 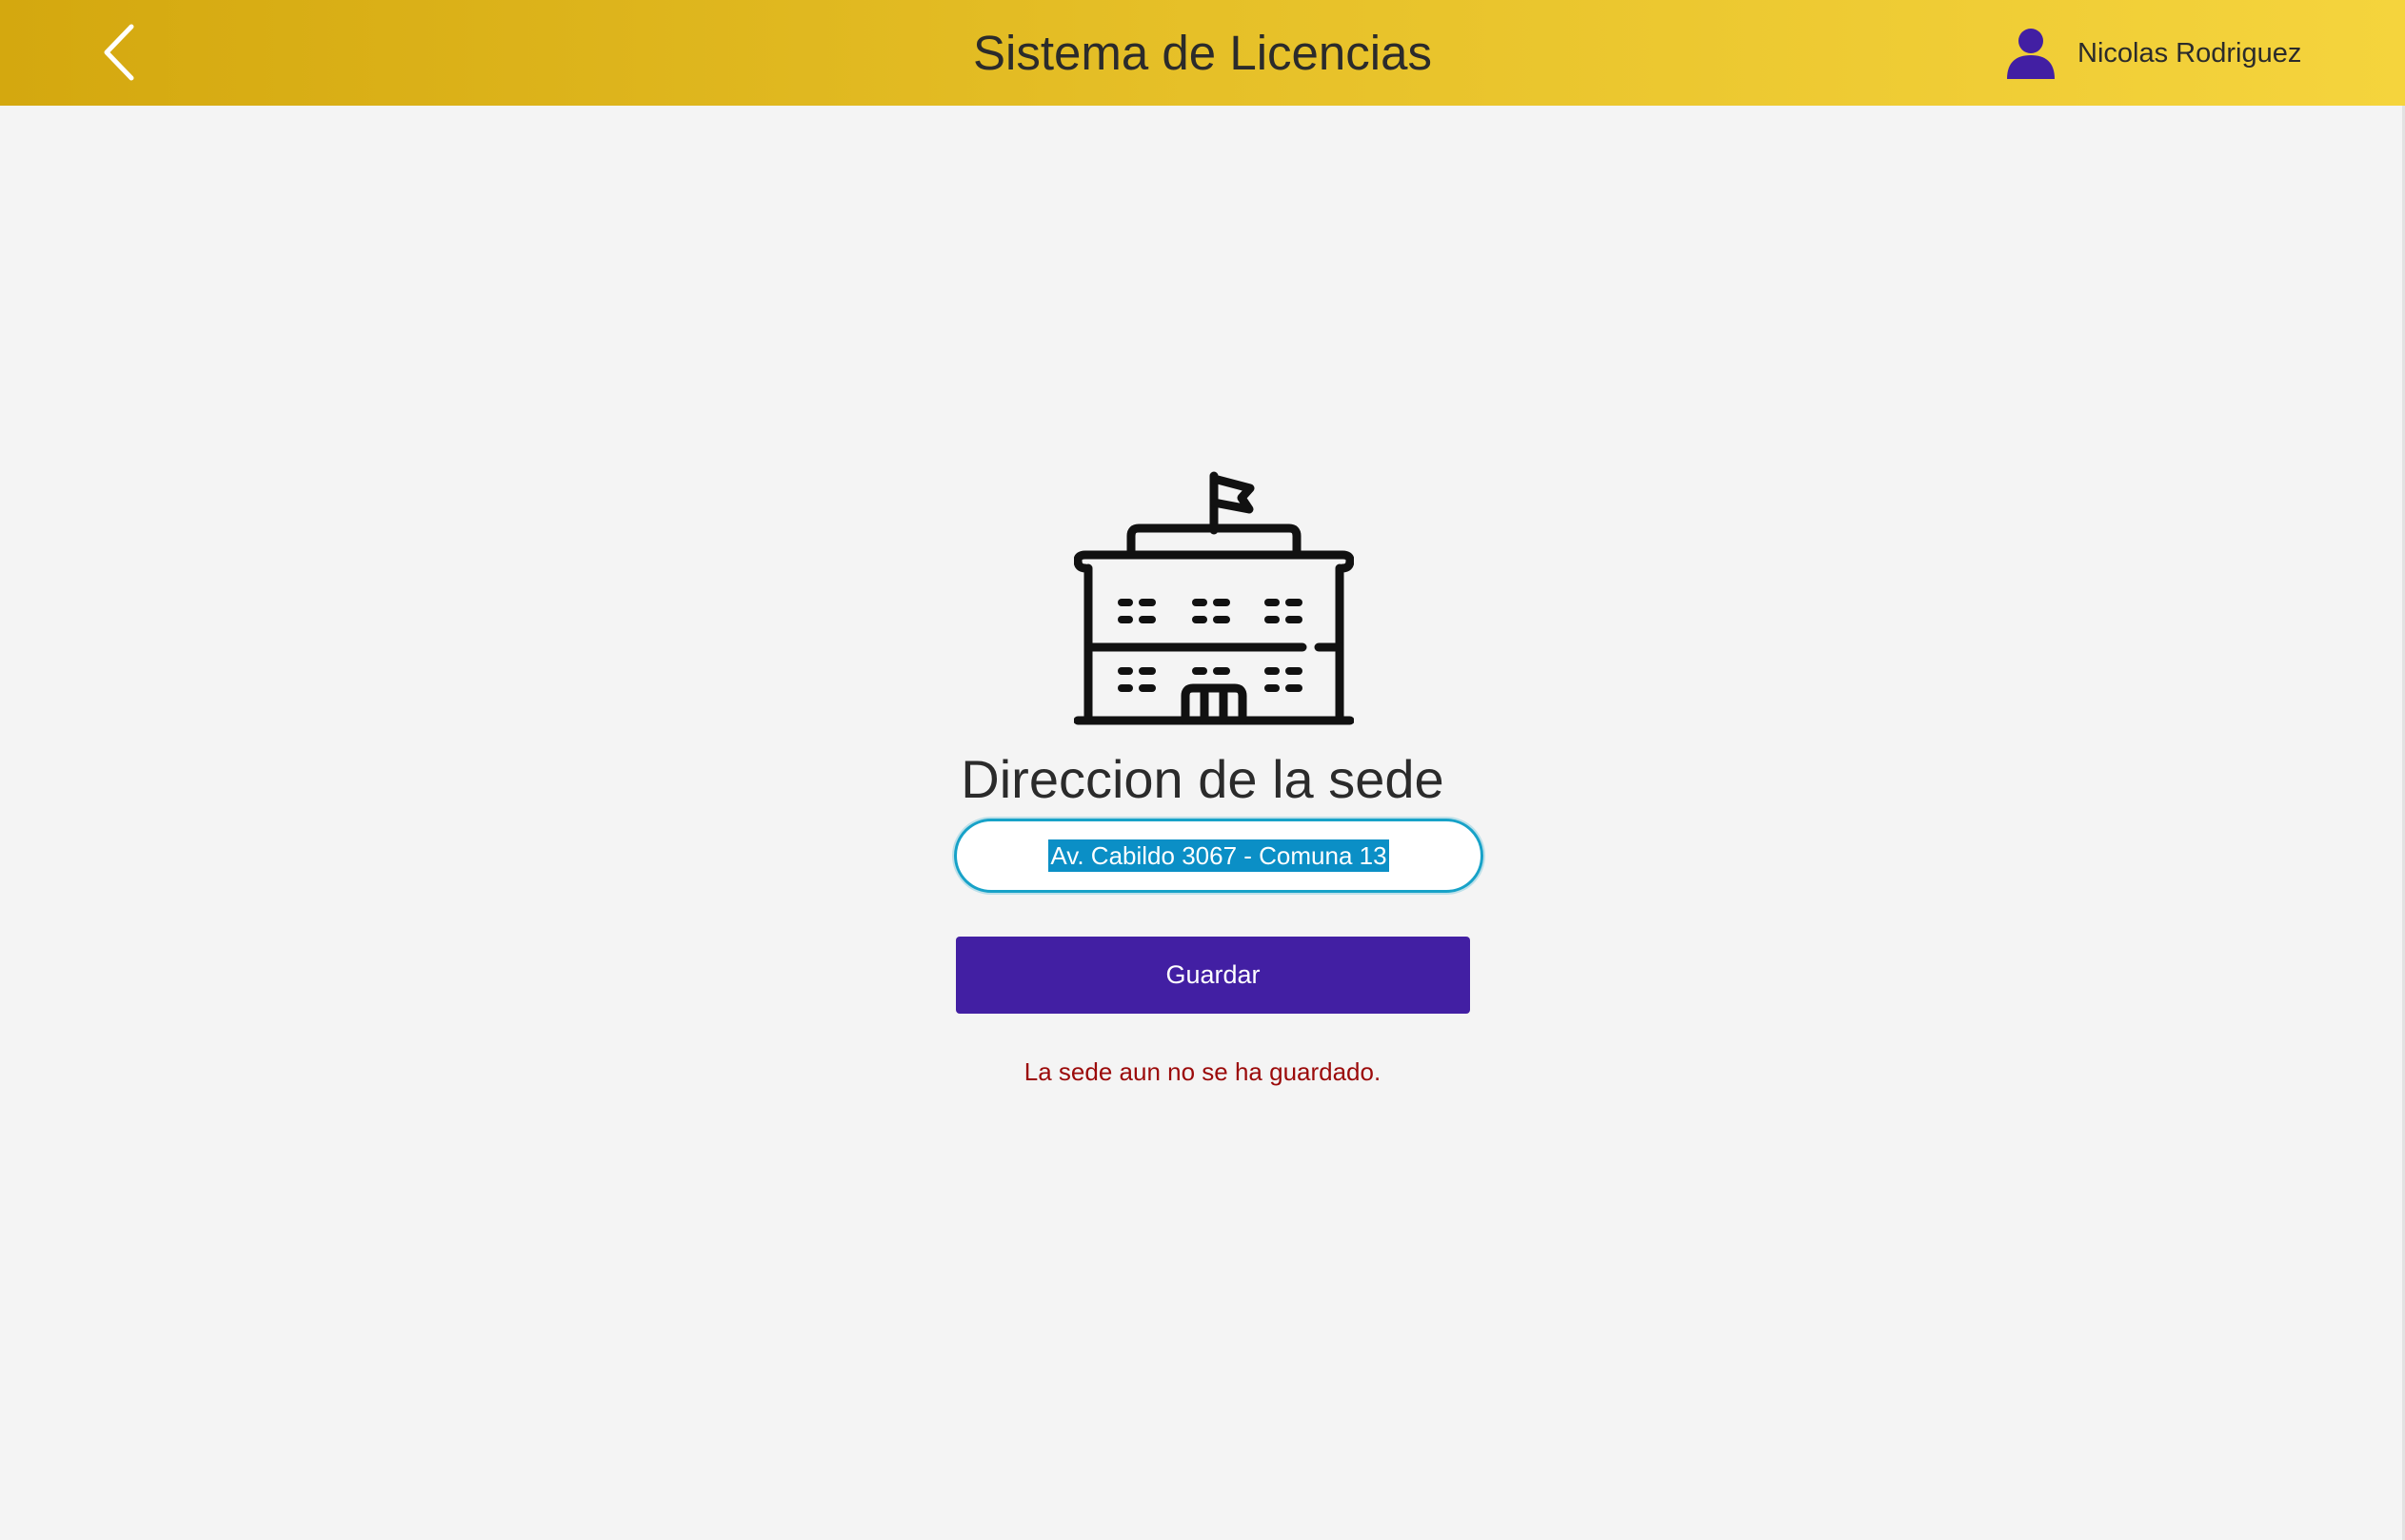 I want to click on chevron-left-icon, so click(x=119, y=52).